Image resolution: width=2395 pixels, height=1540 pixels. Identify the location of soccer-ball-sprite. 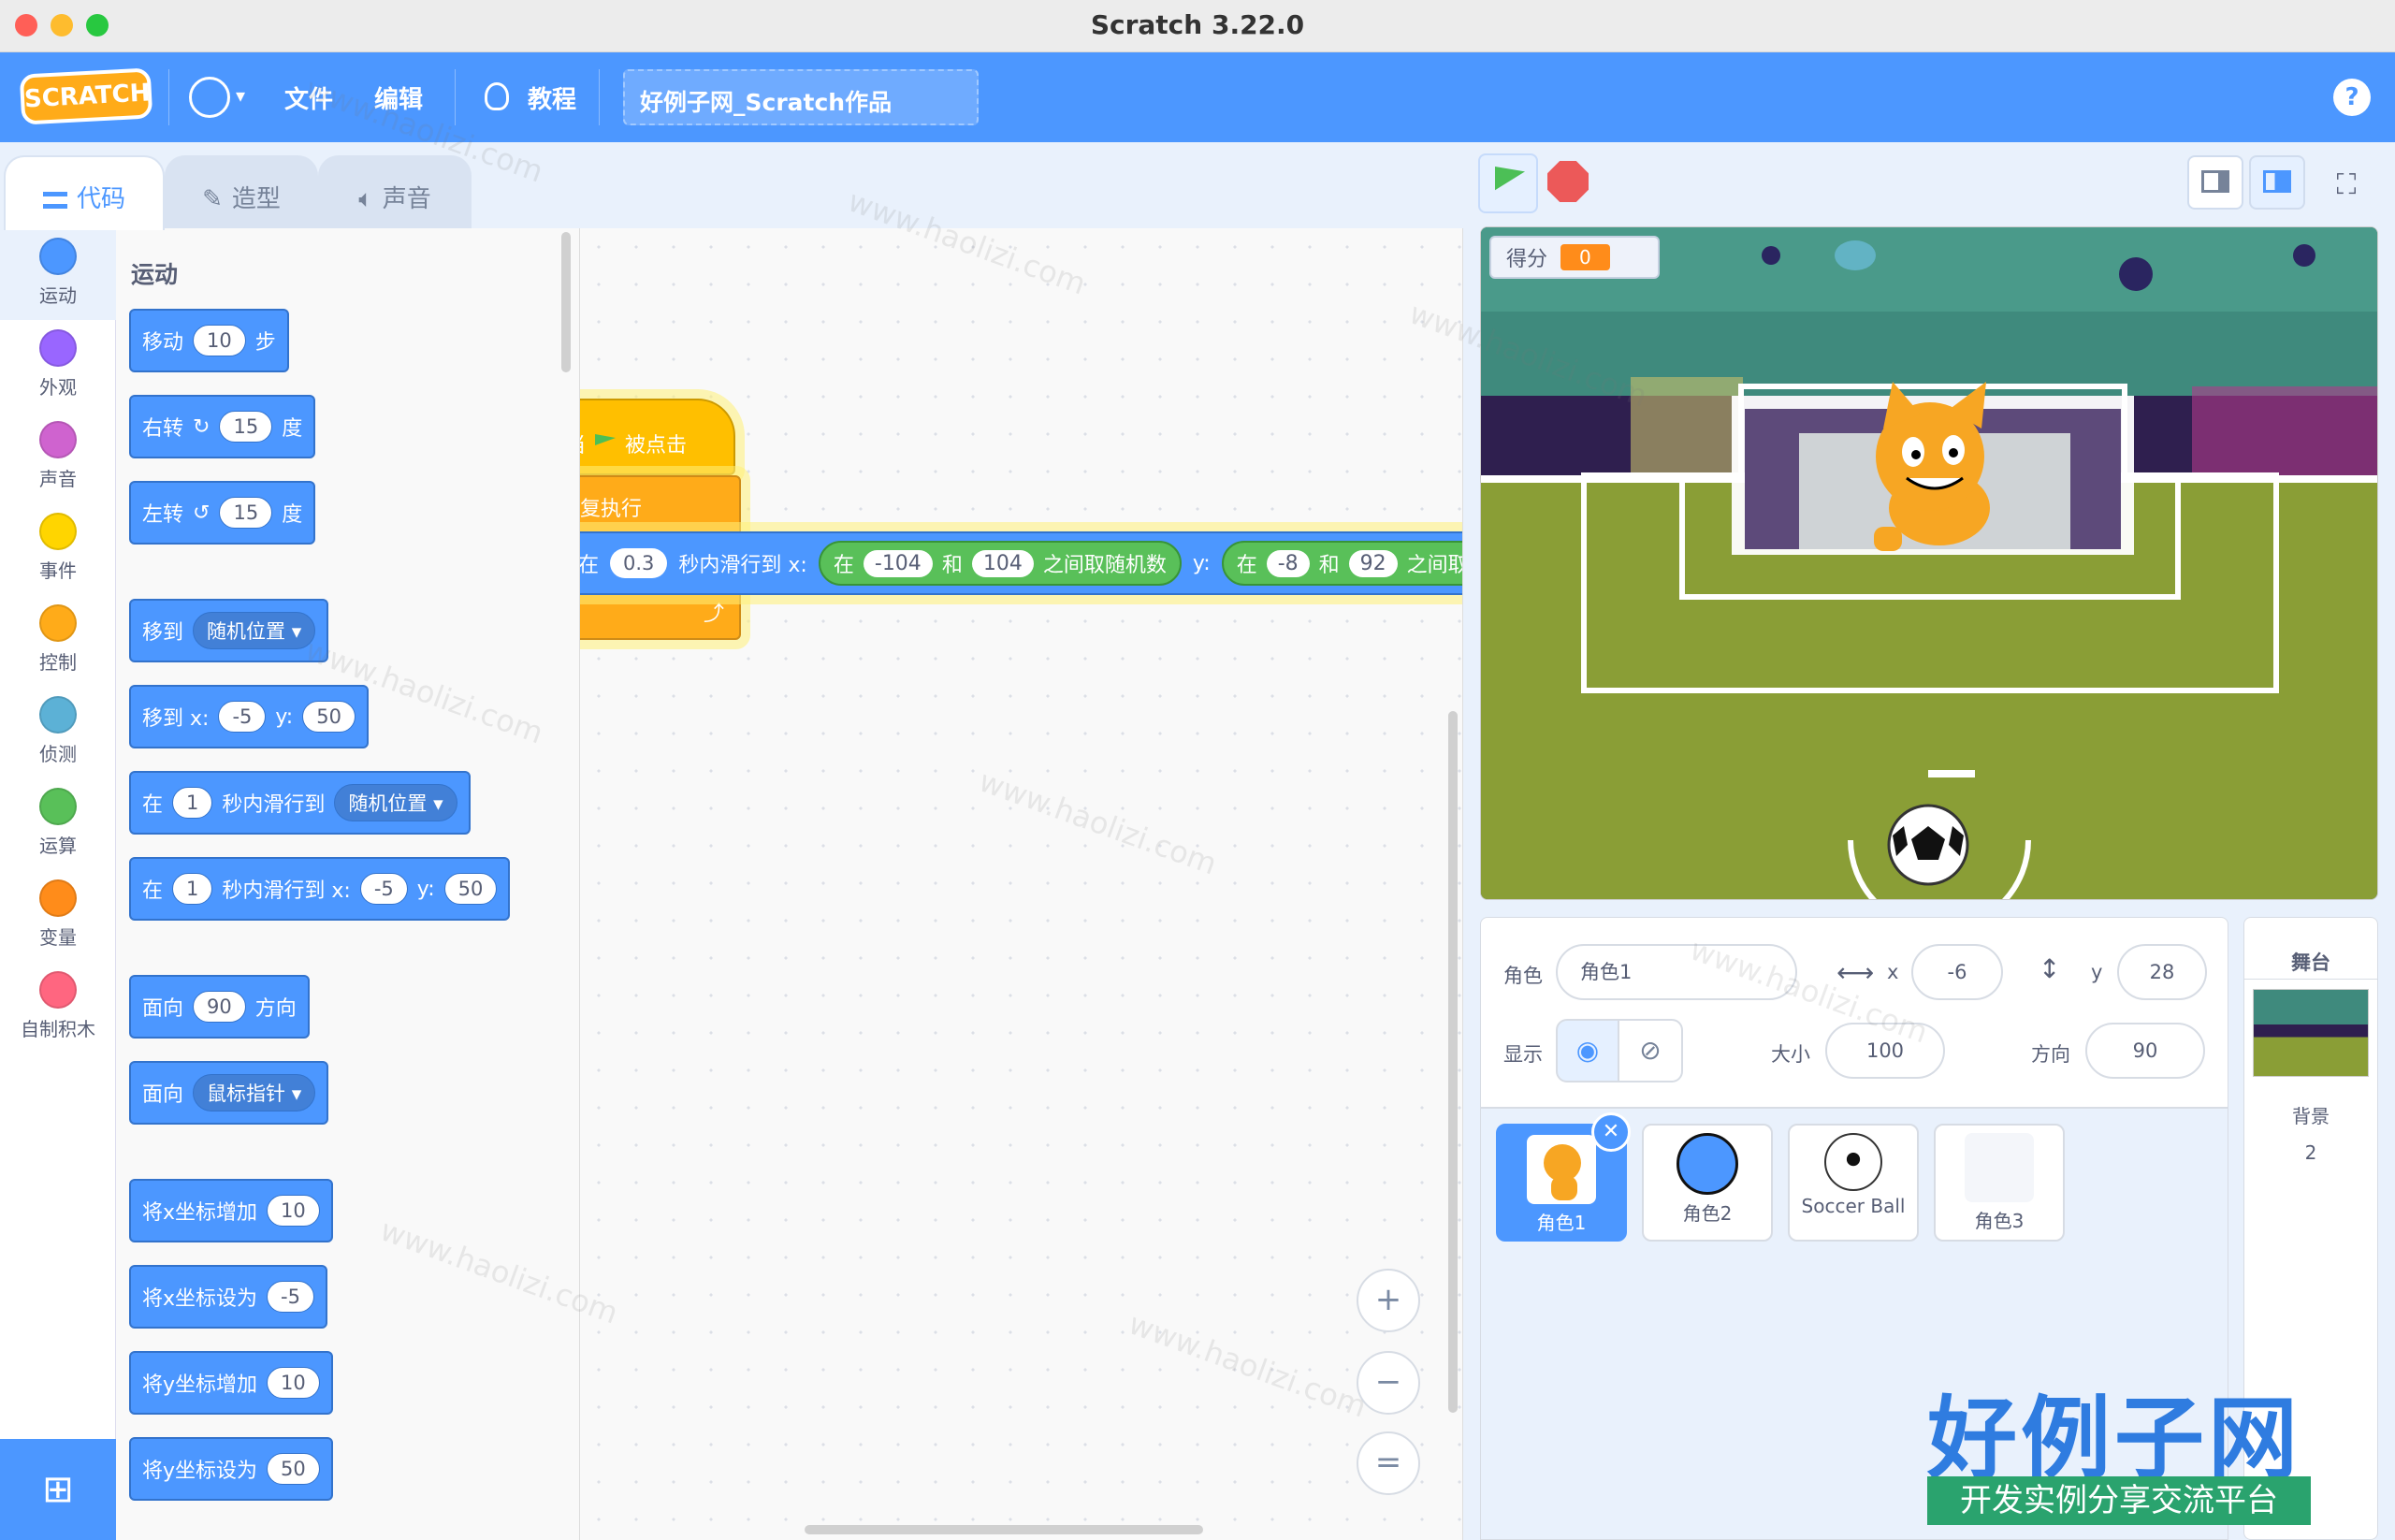
(1928, 845).